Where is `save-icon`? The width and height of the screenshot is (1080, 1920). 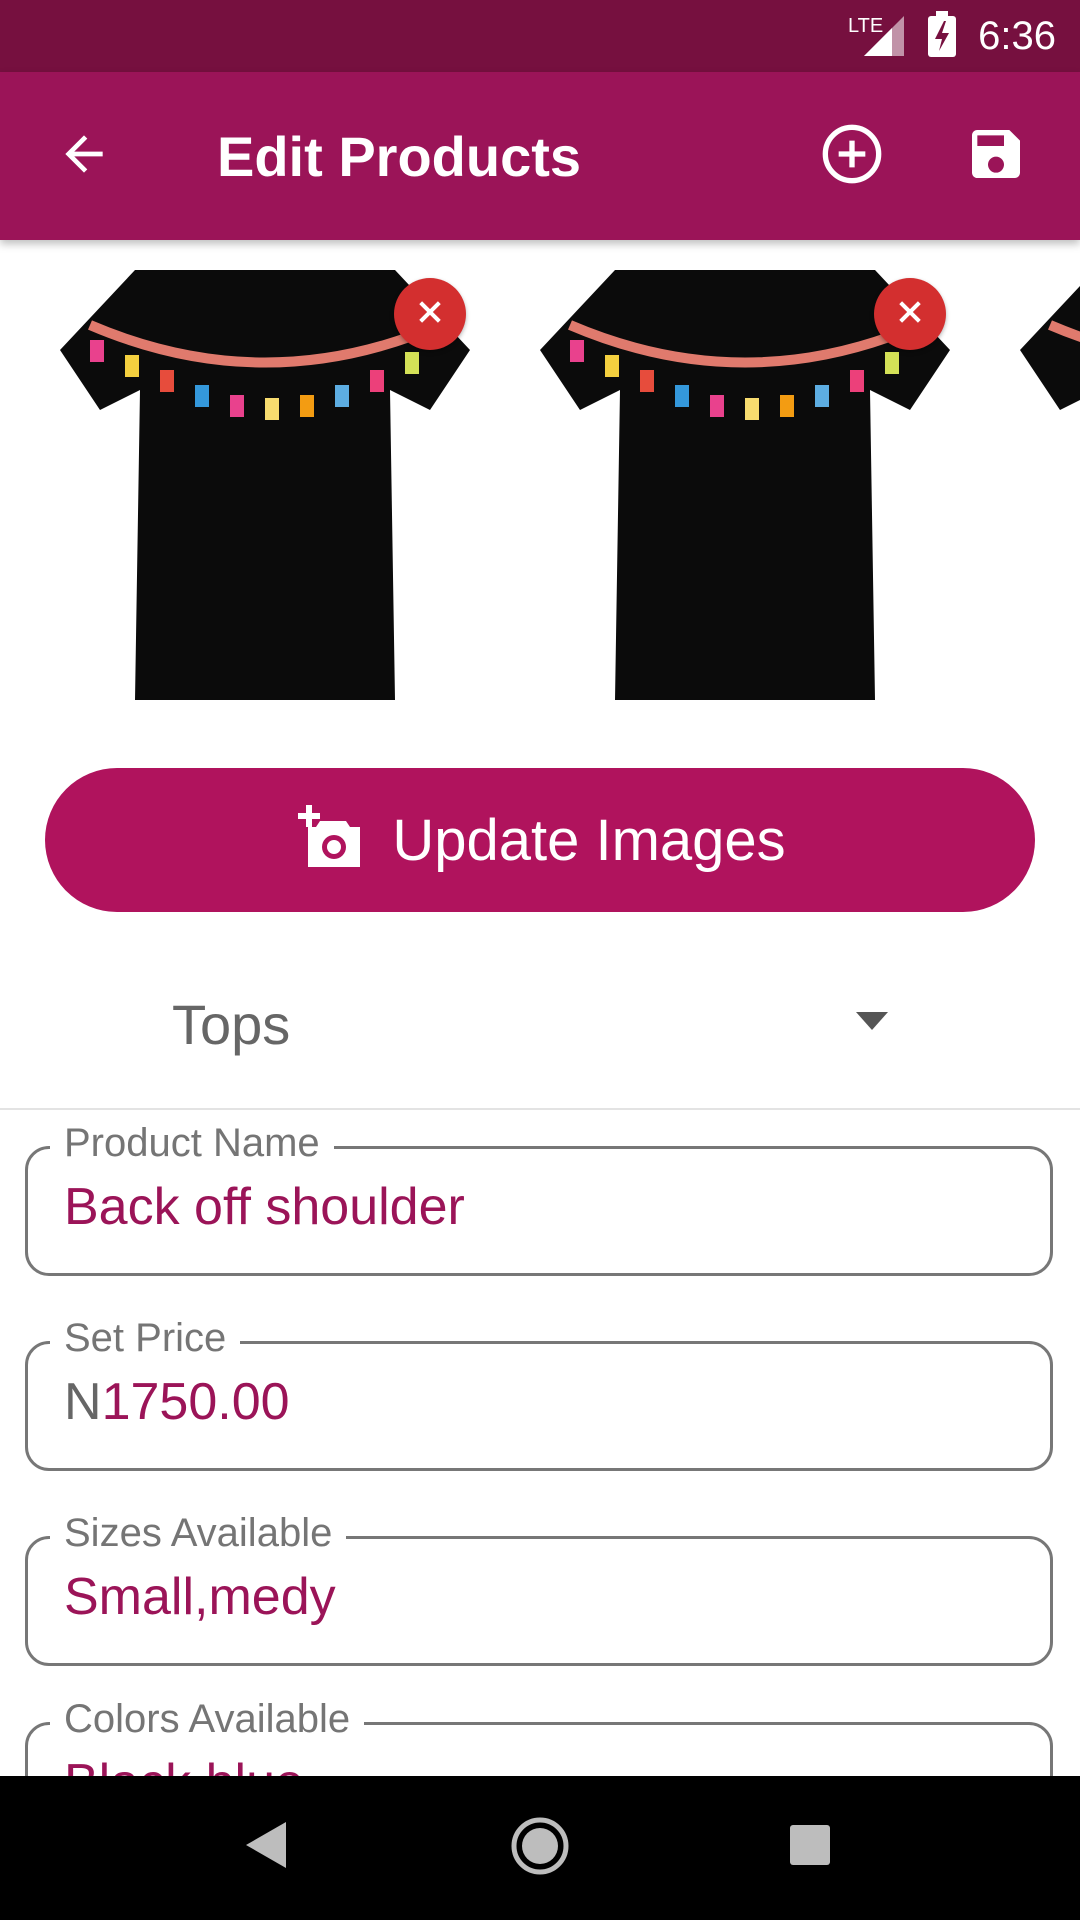
save-icon is located at coordinates (996, 156).